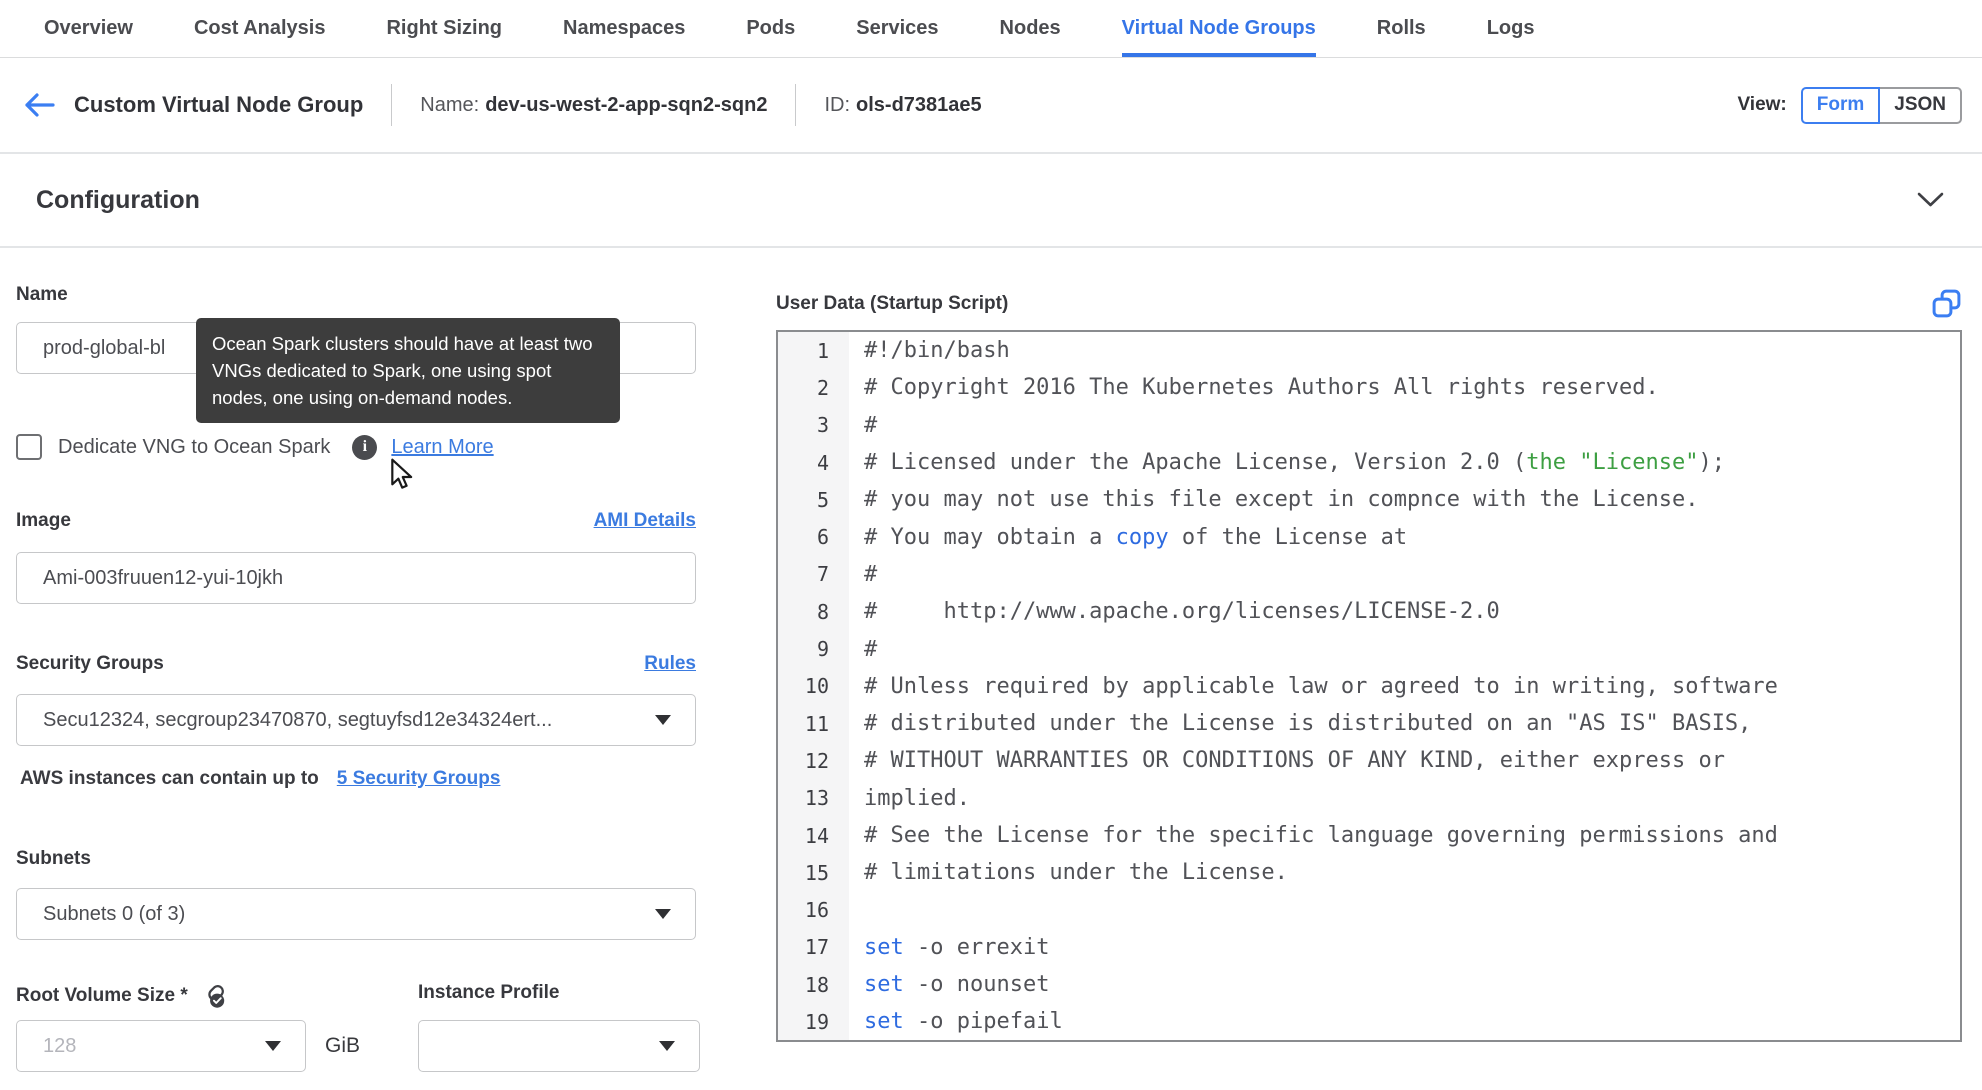  What do you see at coordinates (114, 913) in the screenshot?
I see `subnets-value: Subnets 0 (of 3)` at bounding box center [114, 913].